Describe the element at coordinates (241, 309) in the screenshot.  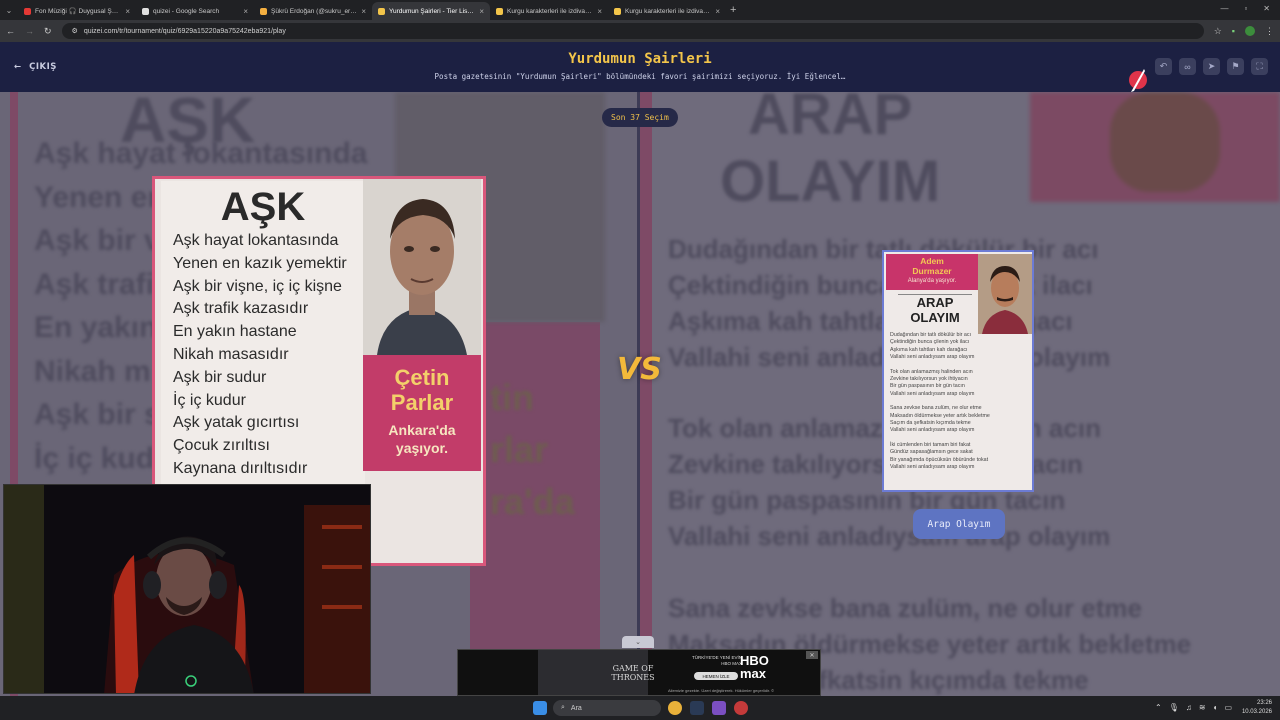
I see `left-poem-line: Aşk trafik kazasıdır` at that location.